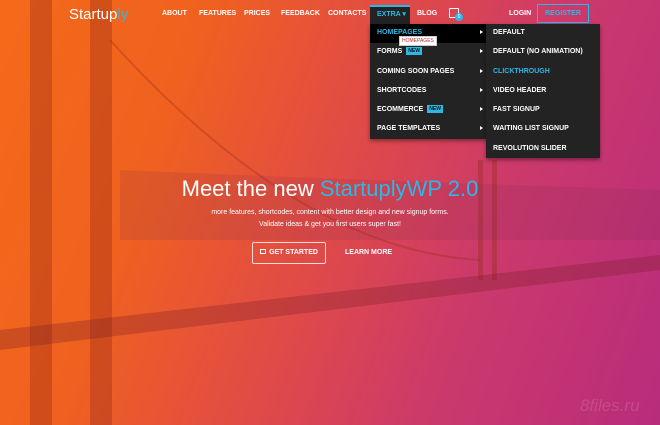 This screenshot has width=660, height=425. Describe the element at coordinates (543, 72) in the screenshot. I see `submenu-clickthrough: CLICKTHROUGH` at that location.